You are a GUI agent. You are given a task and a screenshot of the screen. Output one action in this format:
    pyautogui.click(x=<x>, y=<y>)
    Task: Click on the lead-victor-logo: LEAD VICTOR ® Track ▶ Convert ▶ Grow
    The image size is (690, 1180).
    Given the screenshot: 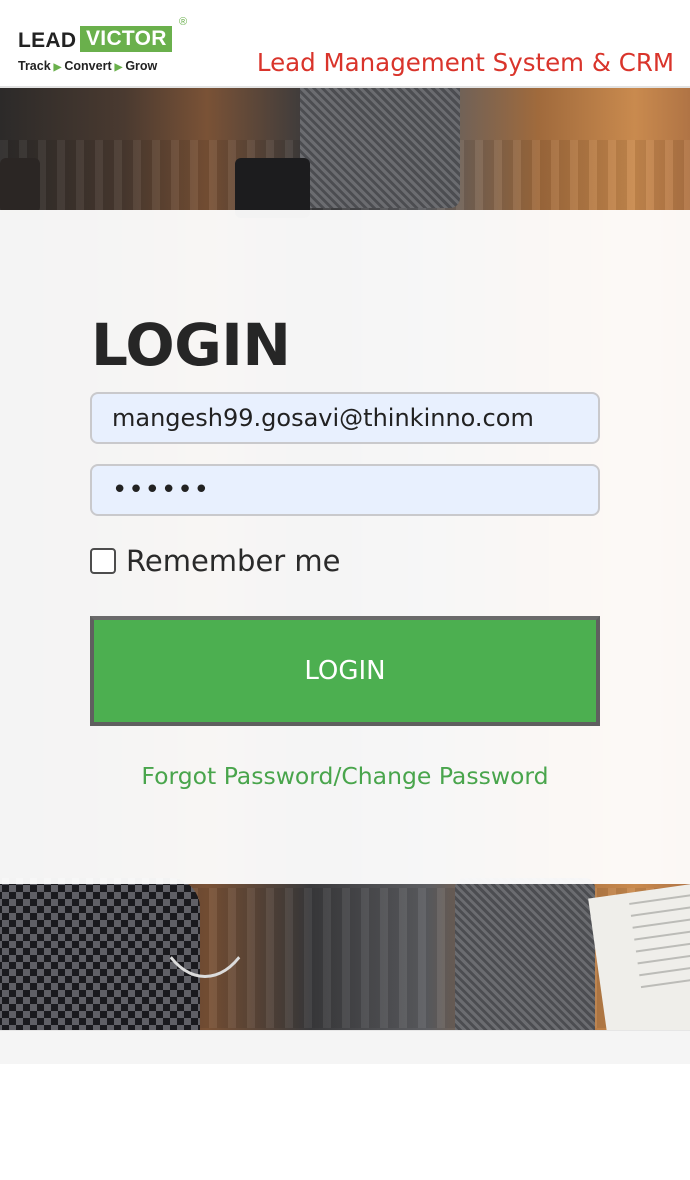 What is the action you would take?
    pyautogui.click(x=107, y=47)
    